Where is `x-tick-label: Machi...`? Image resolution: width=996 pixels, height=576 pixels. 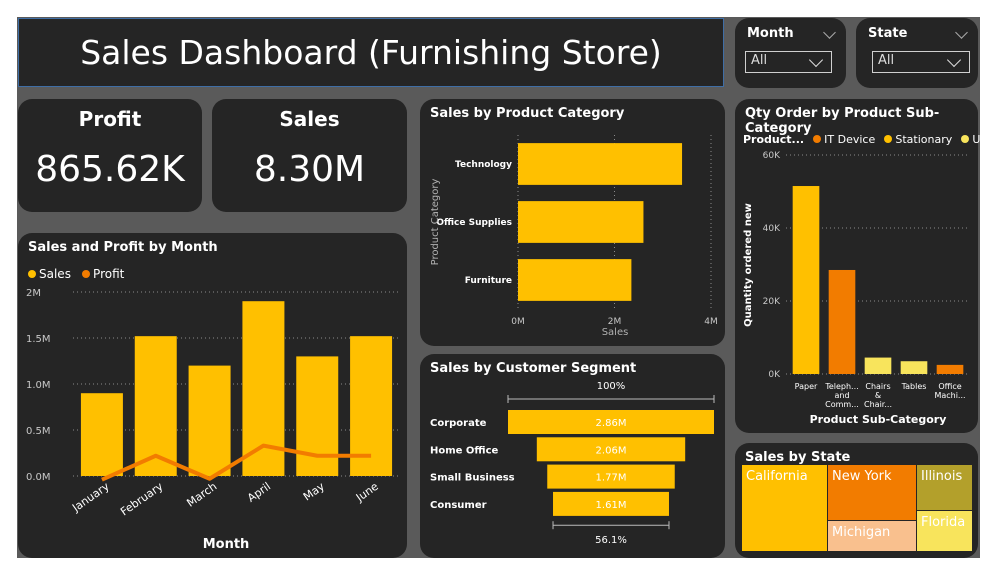 x-tick-label: Machi... is located at coordinates (949, 395).